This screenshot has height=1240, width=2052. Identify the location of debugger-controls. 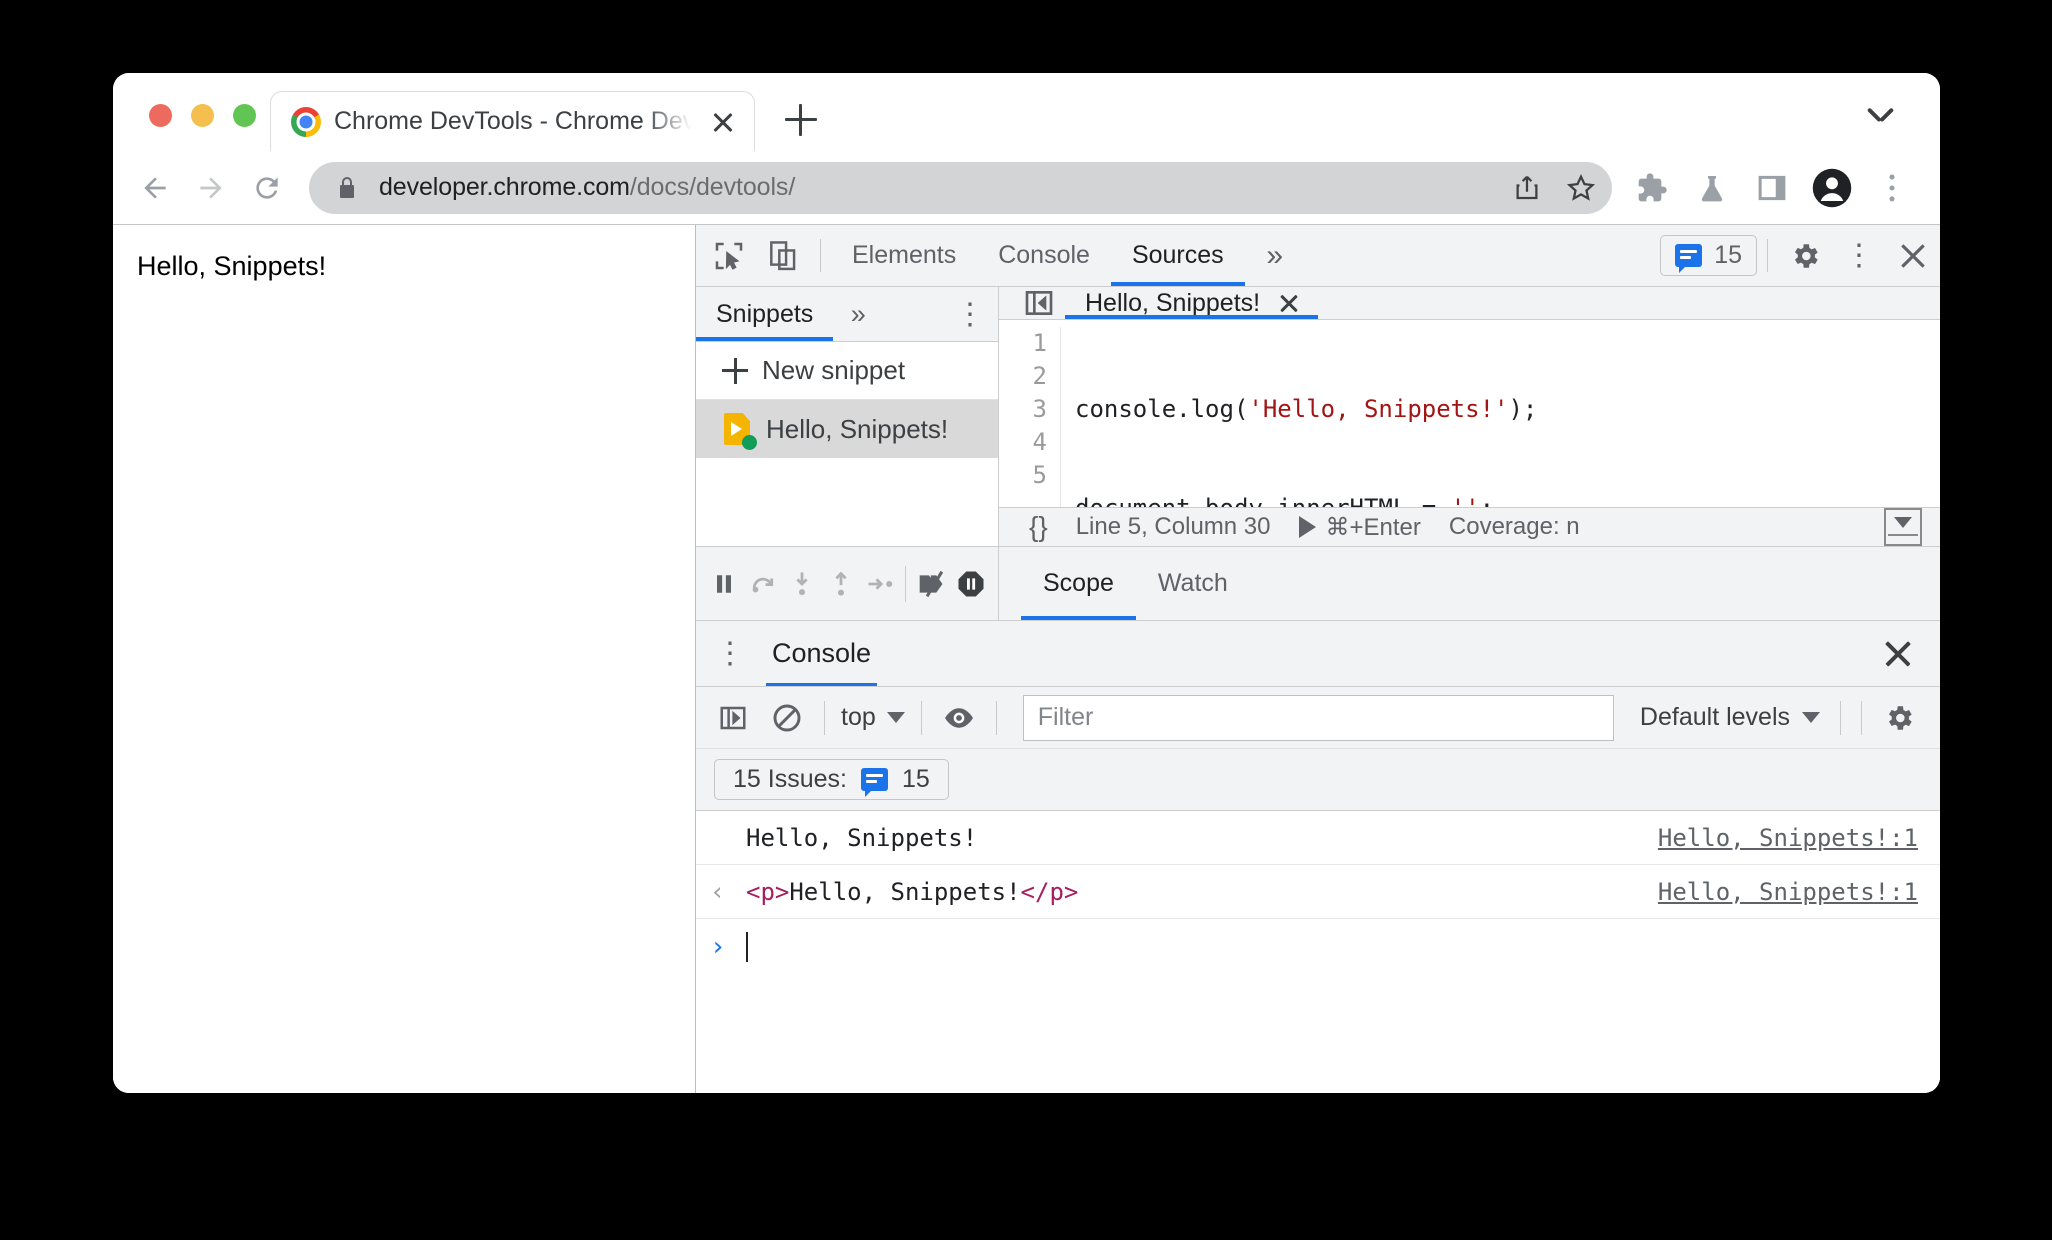
(847, 583).